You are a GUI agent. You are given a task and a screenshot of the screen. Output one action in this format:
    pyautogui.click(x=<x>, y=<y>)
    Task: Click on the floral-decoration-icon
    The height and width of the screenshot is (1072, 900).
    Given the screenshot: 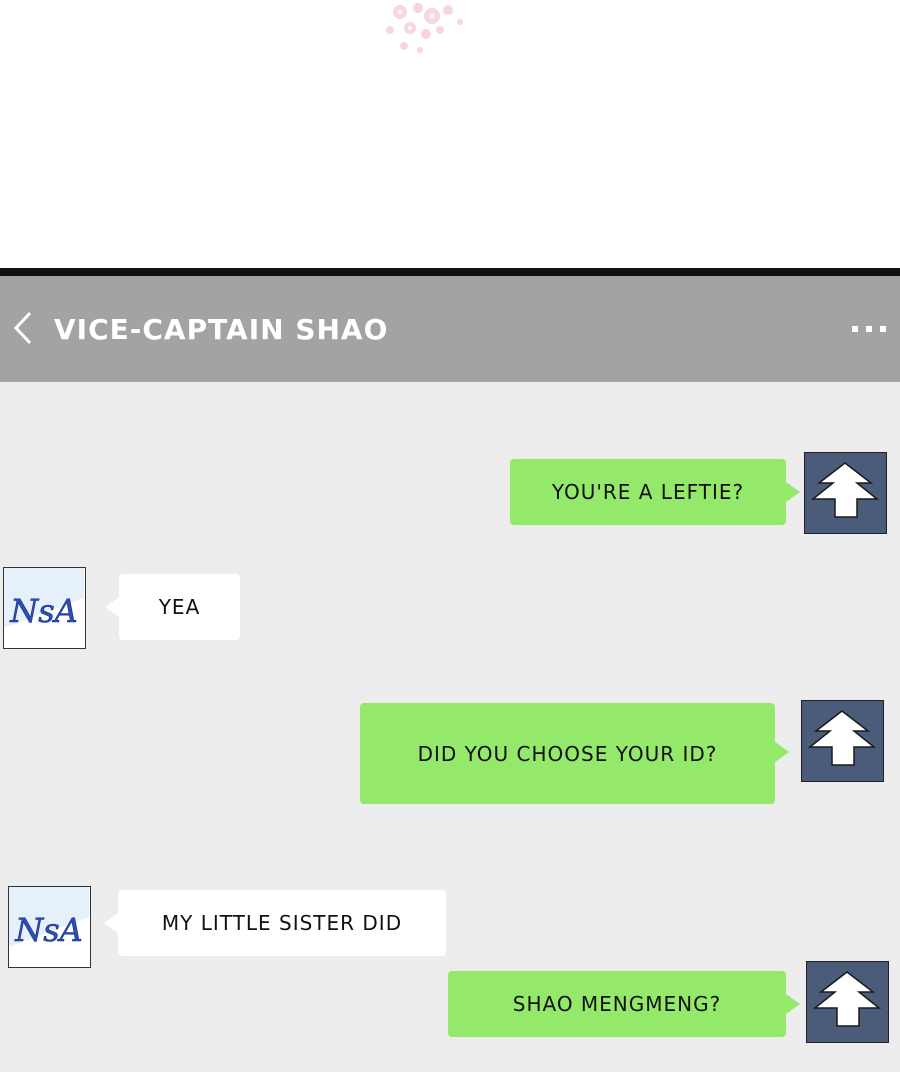 What is the action you would take?
    pyautogui.click(x=424, y=28)
    